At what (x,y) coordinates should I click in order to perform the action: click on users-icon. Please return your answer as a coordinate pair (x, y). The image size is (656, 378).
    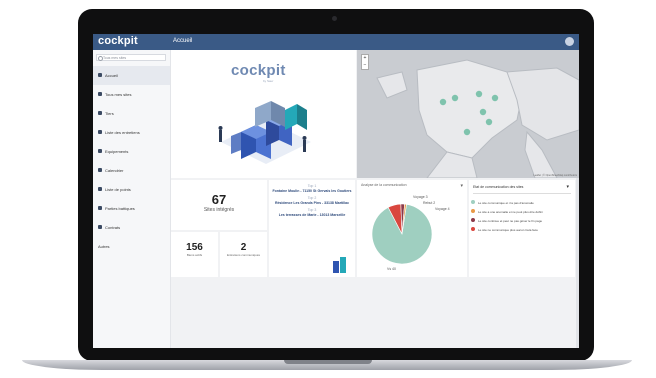
    Looking at the image, I should click on (100, 113).